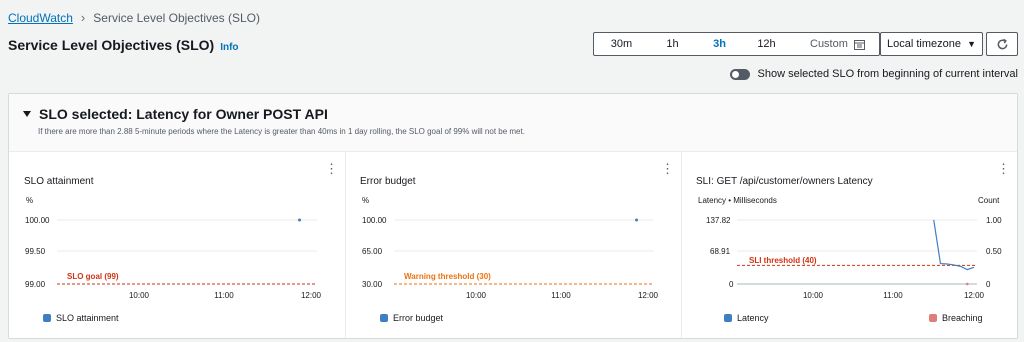  Describe the element at coordinates (35, 284) in the screenshot. I see `y-tick-label: 99.00` at that location.